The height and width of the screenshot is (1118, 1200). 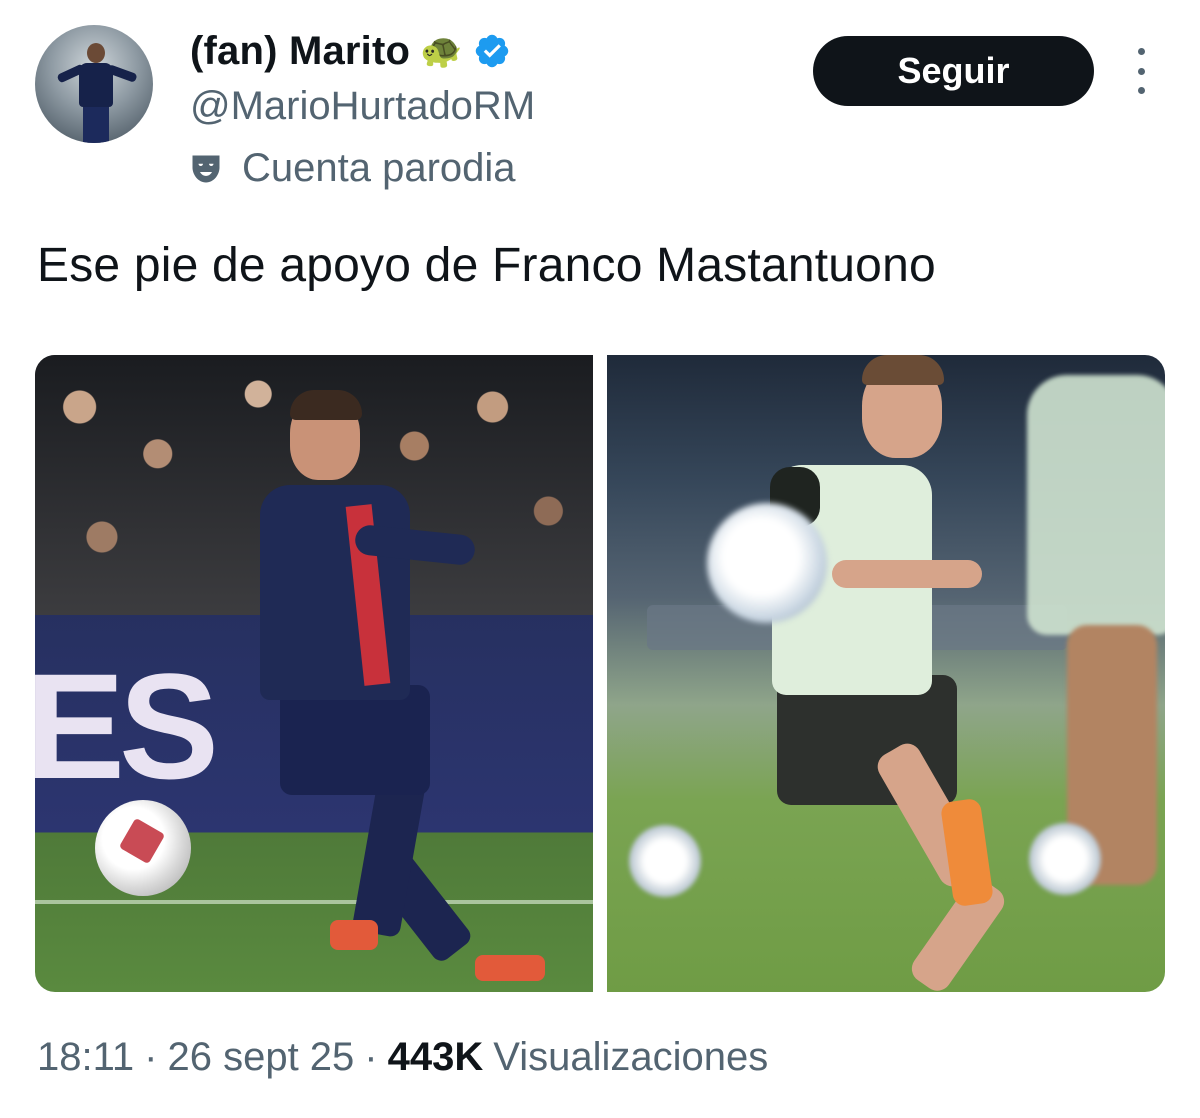 What do you see at coordinates (486, 265) in the screenshot?
I see `tweet-text: Ese pie de apoyo de Franco Mastantuono` at bounding box center [486, 265].